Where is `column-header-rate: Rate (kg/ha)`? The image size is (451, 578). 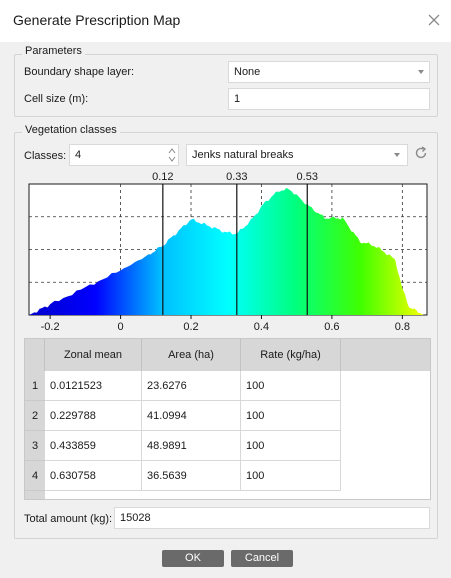
column-header-rate: Rate (kg/ha) is located at coordinates (291, 355).